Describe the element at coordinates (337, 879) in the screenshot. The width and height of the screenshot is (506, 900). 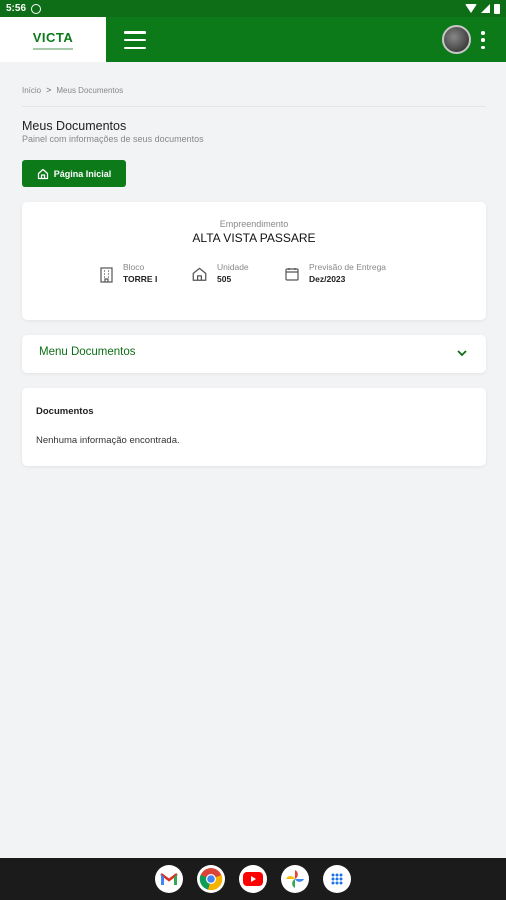
I see `app-drawer-icon` at that location.